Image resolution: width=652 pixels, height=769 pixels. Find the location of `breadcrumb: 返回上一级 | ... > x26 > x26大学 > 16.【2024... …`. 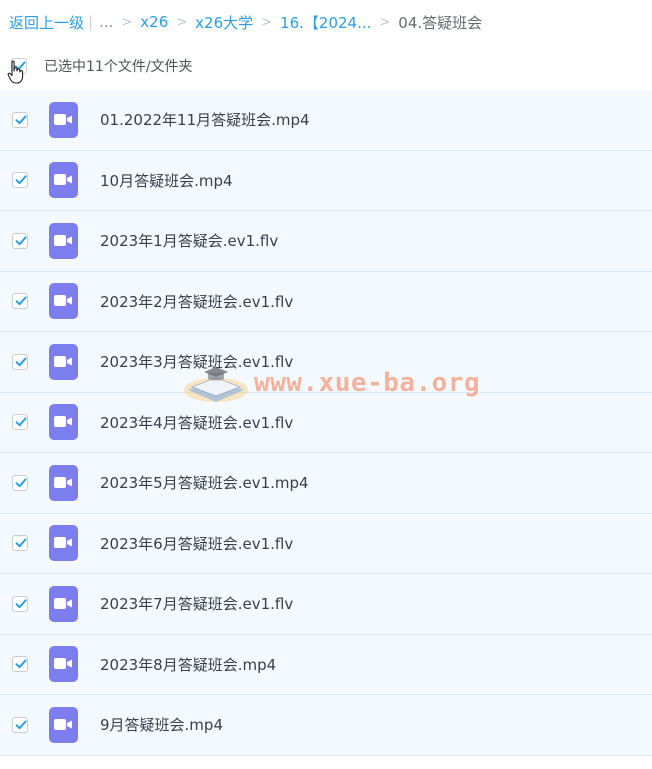

breadcrumb: 返回上一级 | ... > x26 > x26大学 > 16.【2024... … is located at coordinates (245, 22).